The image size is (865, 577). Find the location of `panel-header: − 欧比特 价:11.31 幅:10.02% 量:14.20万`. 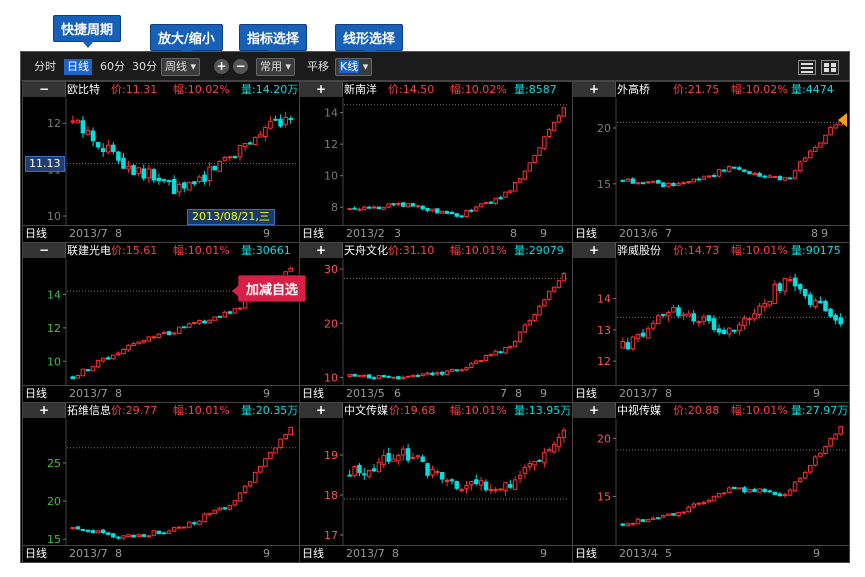

panel-header: − 欧比特 价:11.31 幅:10.02% 量:14.20万 is located at coordinates (161, 90).